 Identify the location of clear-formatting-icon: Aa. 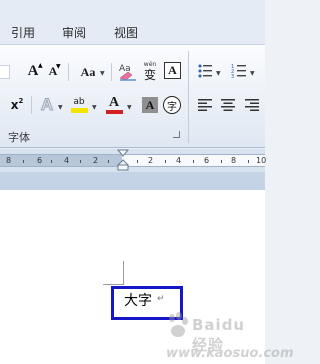
(127, 72).